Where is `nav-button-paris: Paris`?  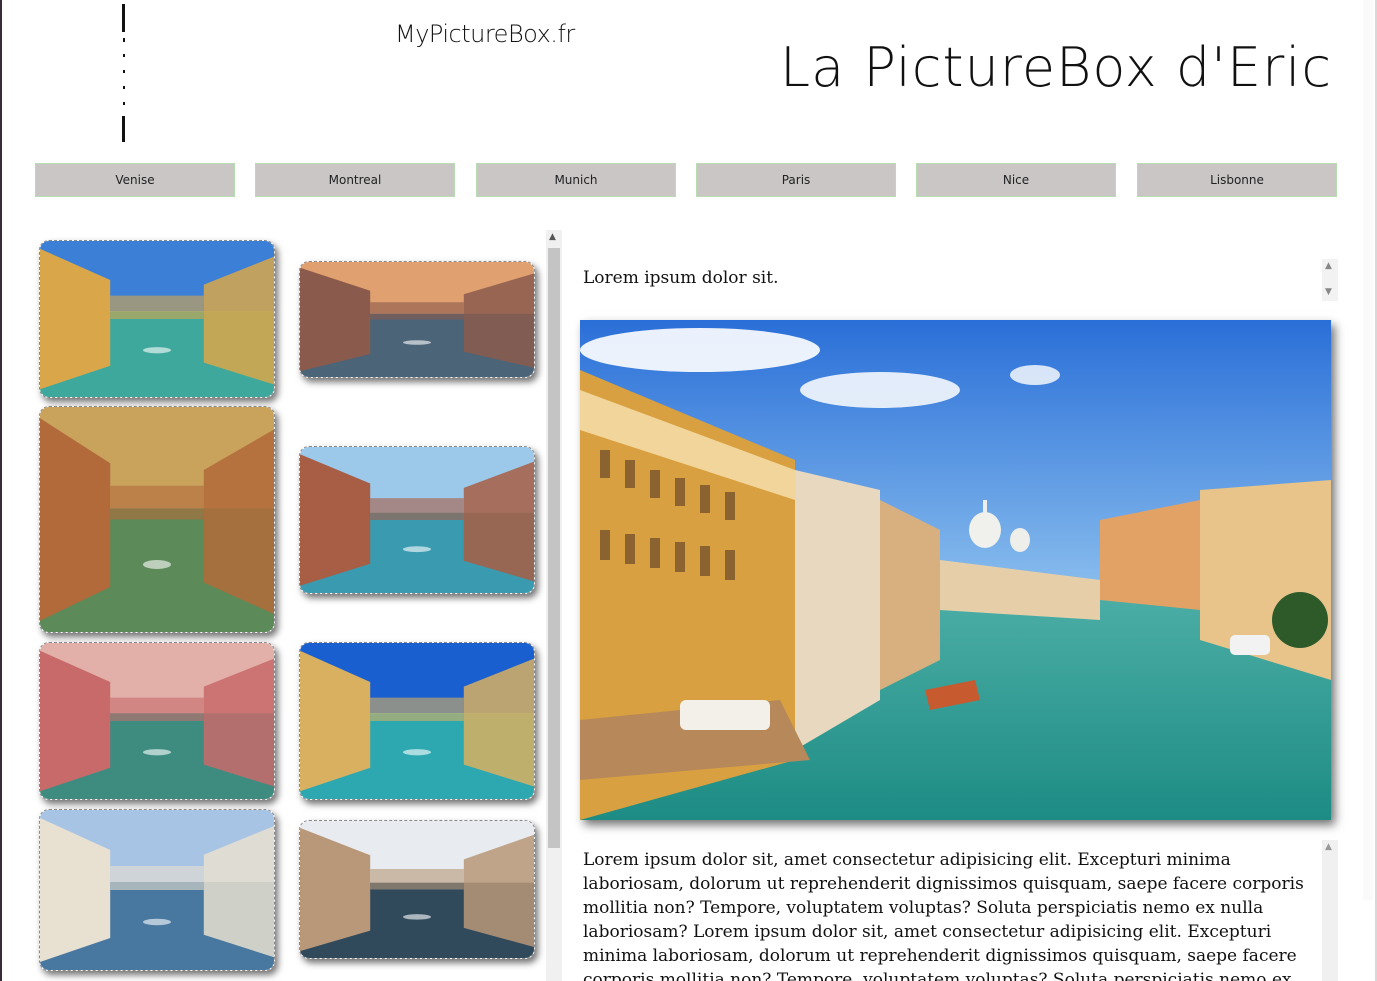
nav-button-paris: Paris is located at coordinates (796, 180).